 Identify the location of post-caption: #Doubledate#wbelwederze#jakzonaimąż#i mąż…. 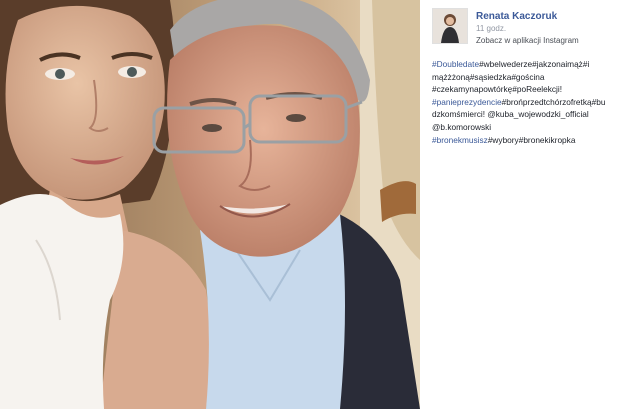
(527, 102).